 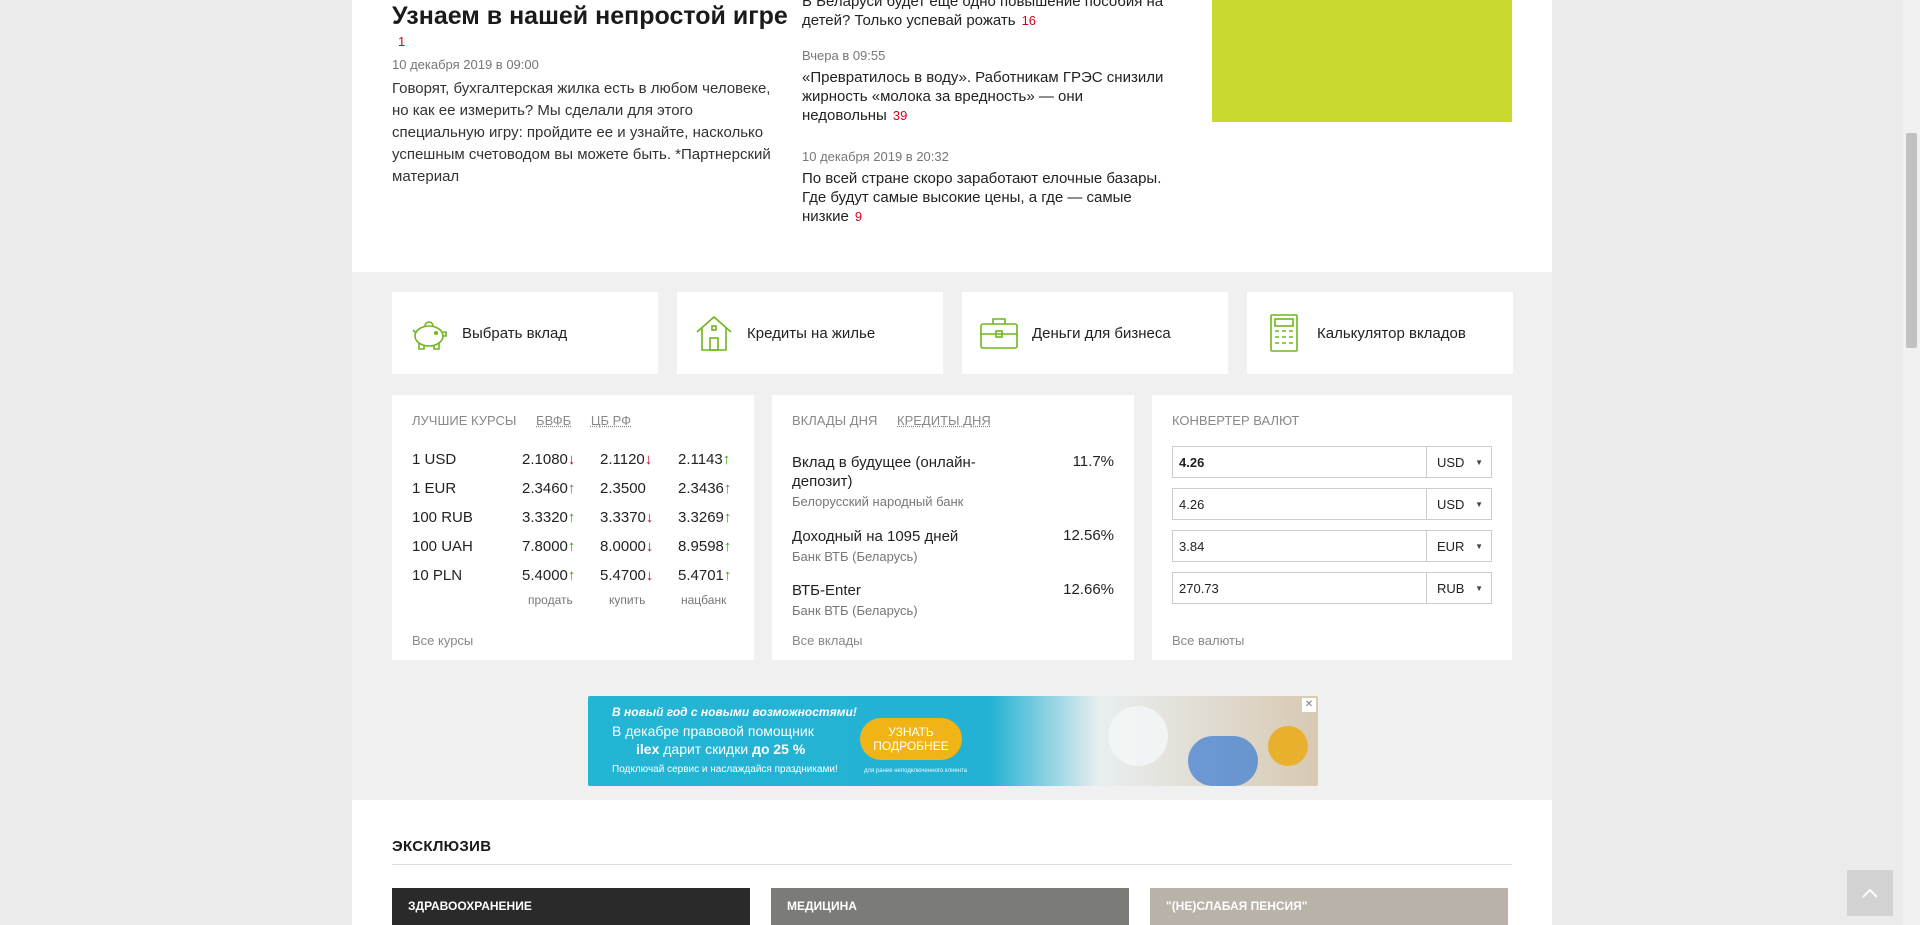 I want to click on sell-rate: 2.1080, so click(x=545, y=459).